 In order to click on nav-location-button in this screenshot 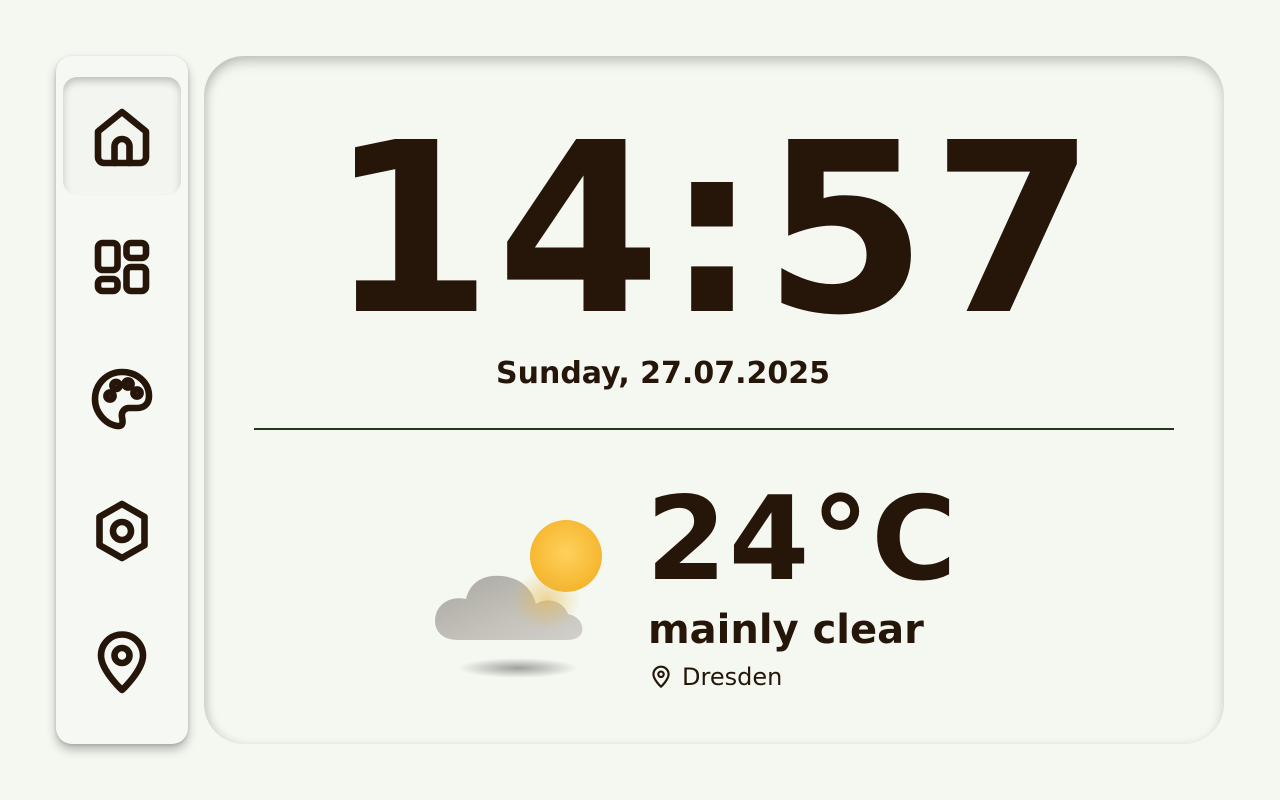, I will do `click(122, 663)`.